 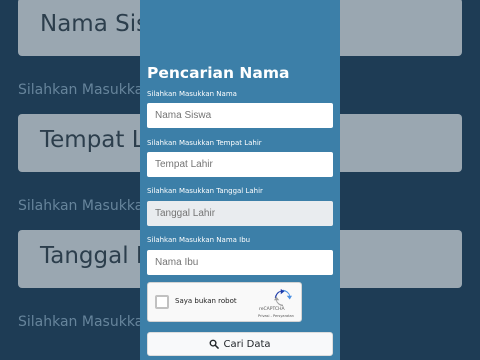 I want to click on recaptcha-text: Saya bukan robot, so click(x=206, y=301).